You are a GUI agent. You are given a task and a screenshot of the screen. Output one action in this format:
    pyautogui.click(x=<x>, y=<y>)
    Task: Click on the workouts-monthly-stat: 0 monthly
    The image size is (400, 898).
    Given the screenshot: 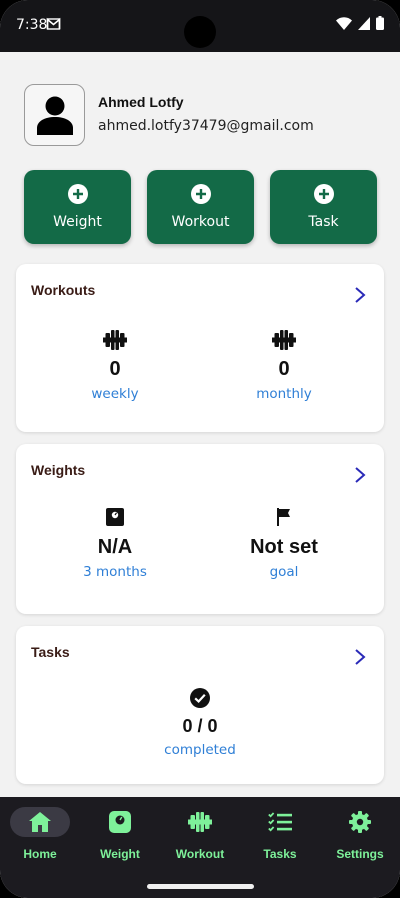 What is the action you would take?
    pyautogui.click(x=284, y=366)
    